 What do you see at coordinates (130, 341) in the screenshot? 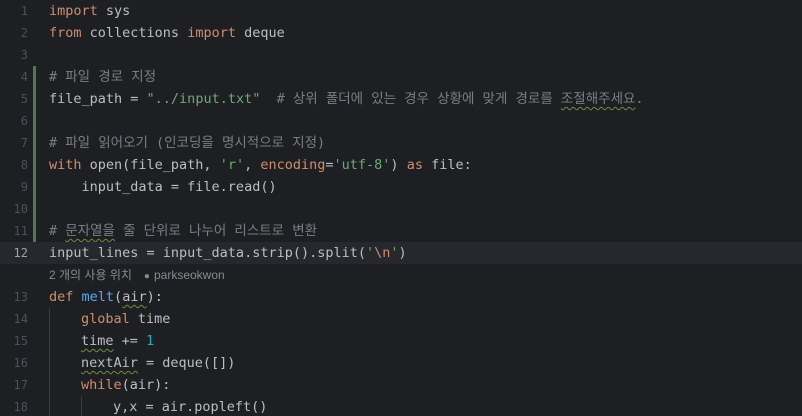
I see `code-token: +=` at bounding box center [130, 341].